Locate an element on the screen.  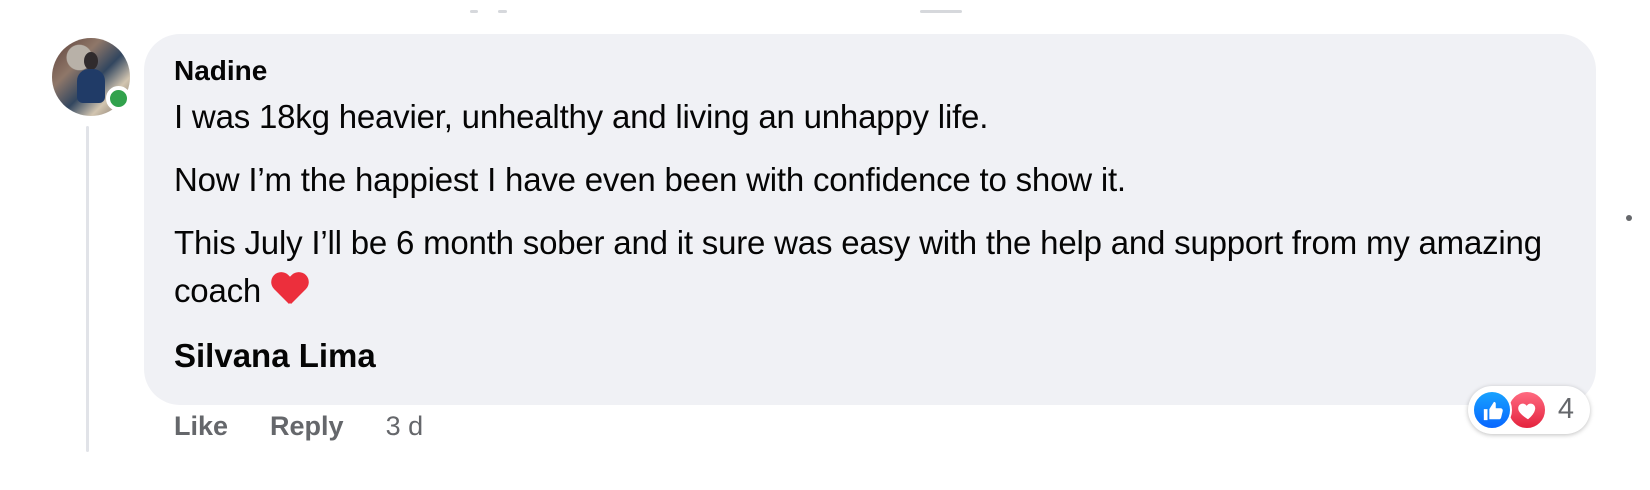
comment-actions: Like Reply 3 d is located at coordinates (298, 426).